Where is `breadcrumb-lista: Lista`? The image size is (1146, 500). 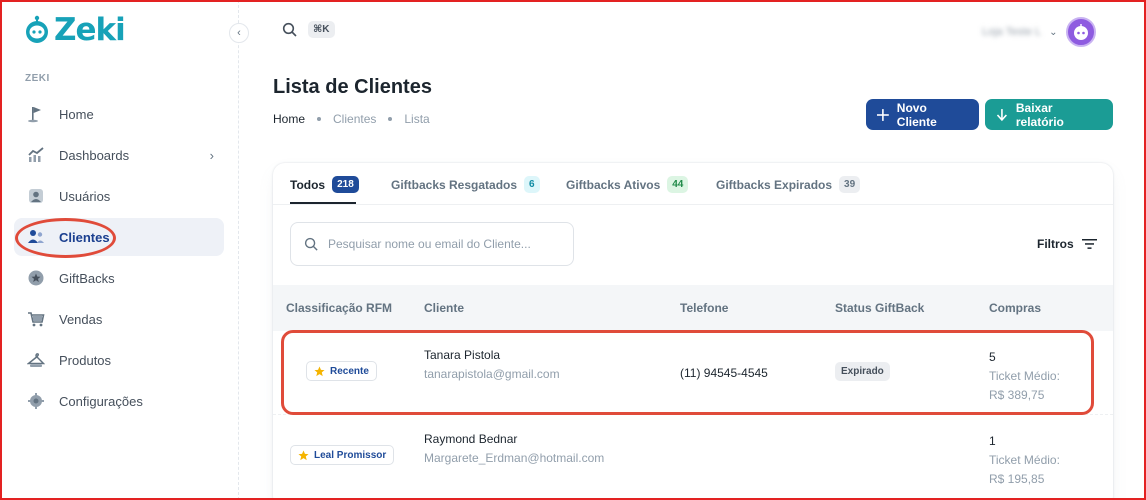 breadcrumb-lista: Lista is located at coordinates (417, 119).